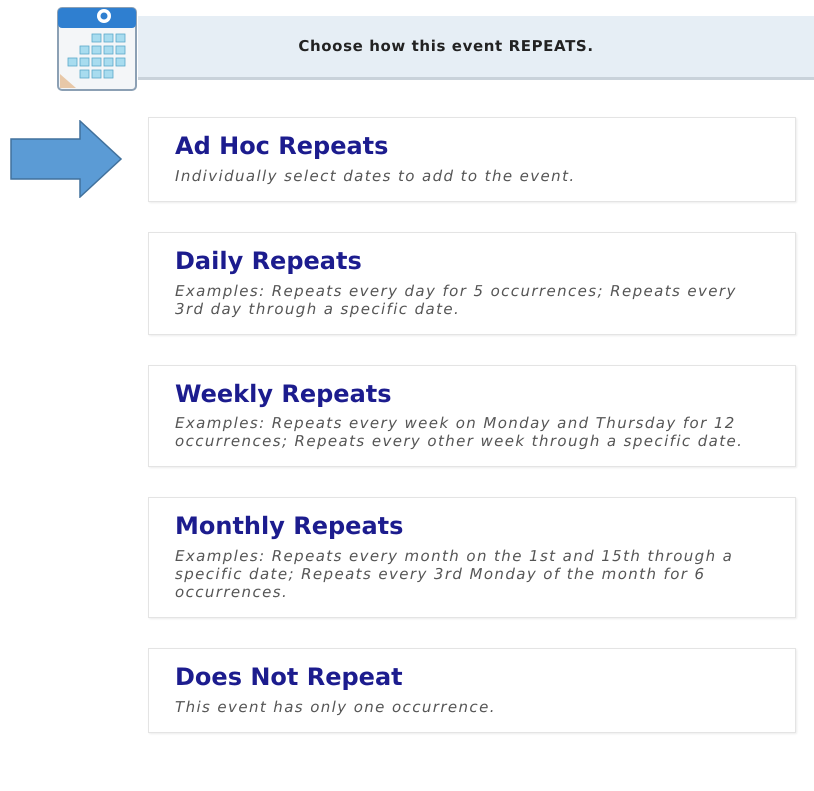  I want to click on option-title: Does Not Repeat, so click(472, 677).